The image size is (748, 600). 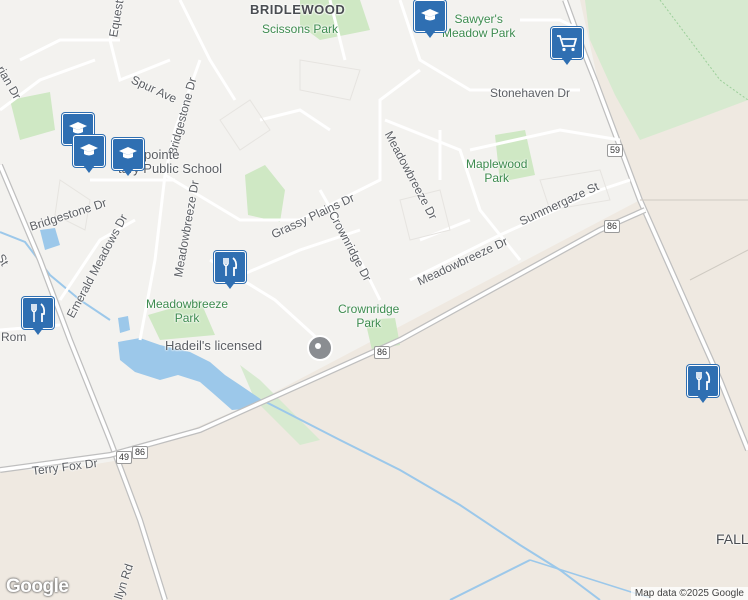 I want to click on shopping-marker, so click(x=567, y=47).